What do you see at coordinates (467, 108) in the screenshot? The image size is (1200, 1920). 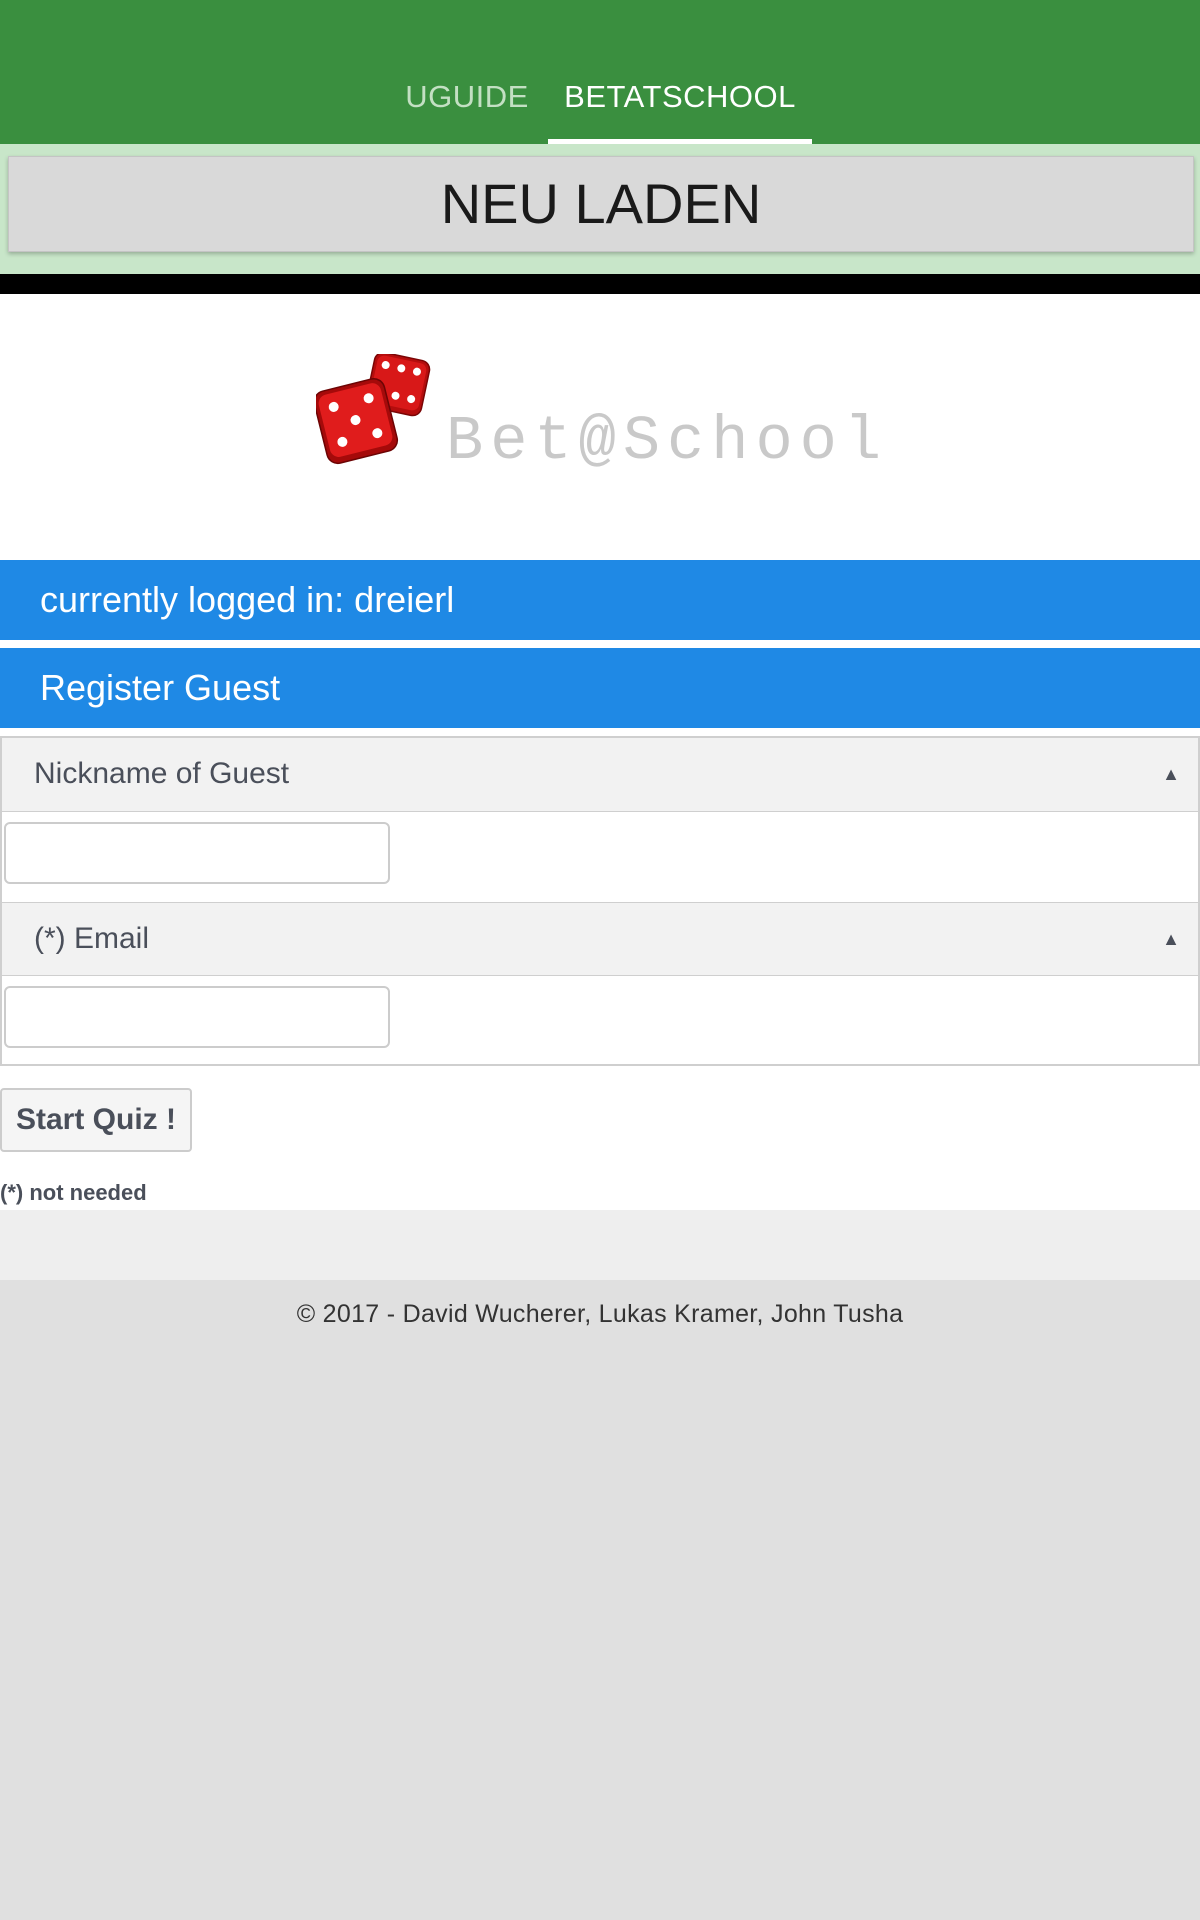 I see `tab-uguide: UGUIDE` at bounding box center [467, 108].